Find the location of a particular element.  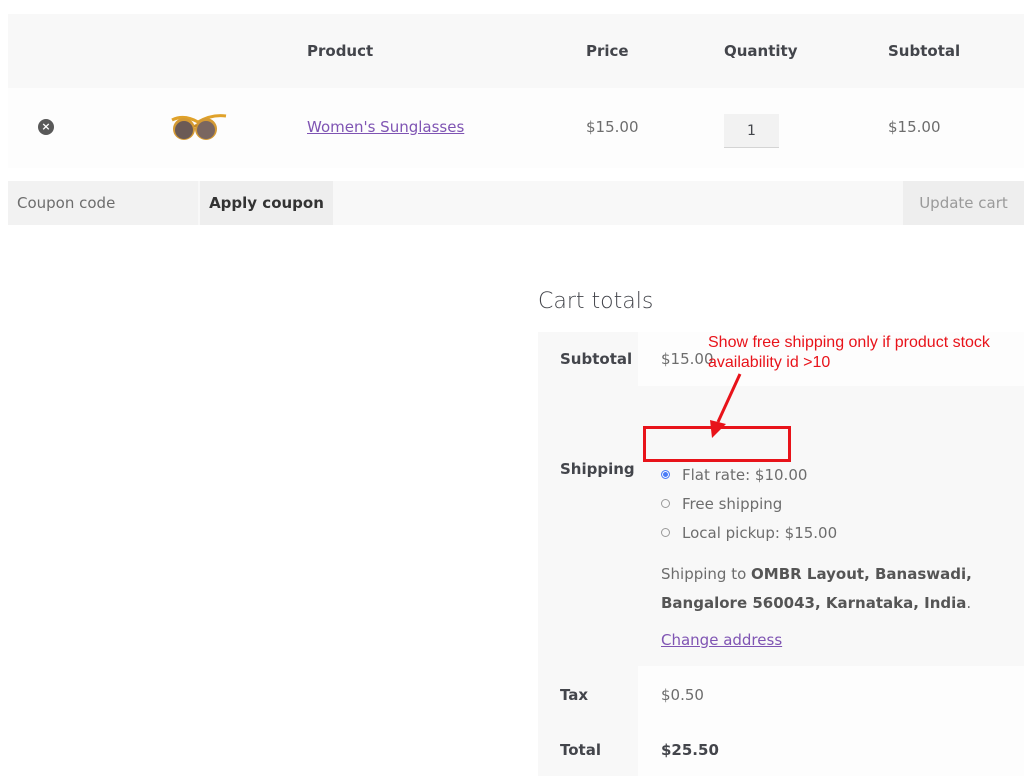

totals-row-tax: Tax $0.50 is located at coordinates (781, 693).